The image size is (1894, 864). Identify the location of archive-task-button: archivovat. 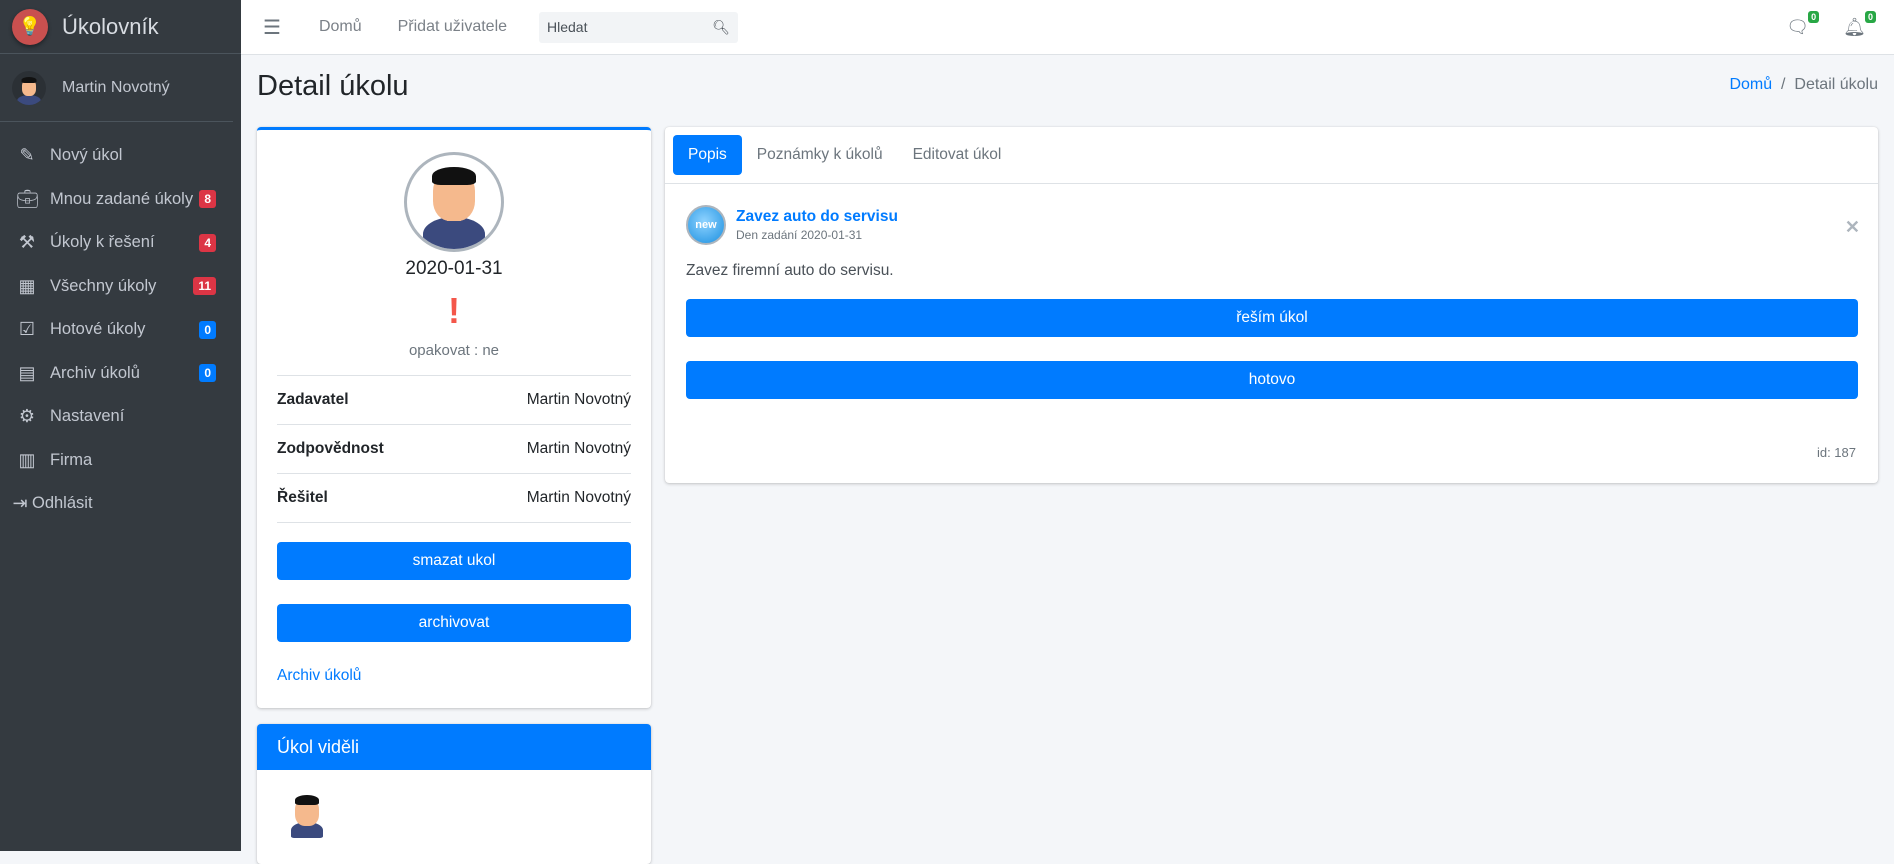
(454, 623).